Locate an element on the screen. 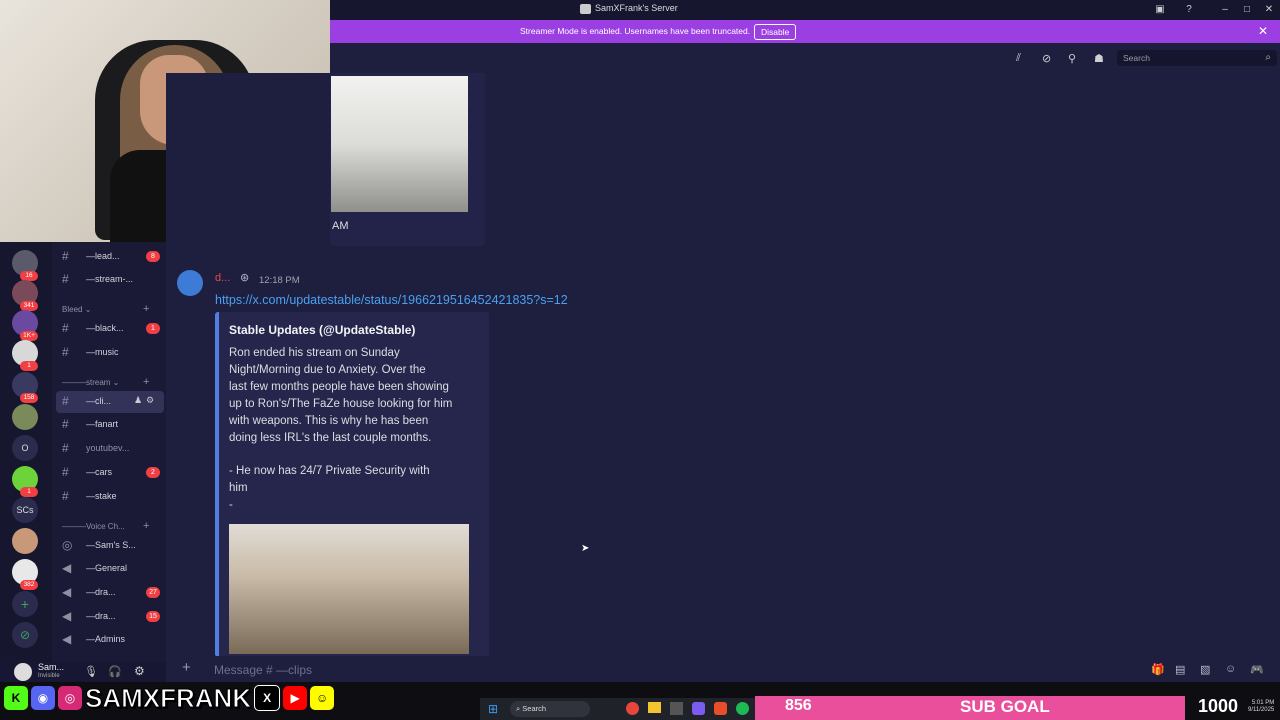  sticker-icon: ▧ is located at coordinates (1205, 669).